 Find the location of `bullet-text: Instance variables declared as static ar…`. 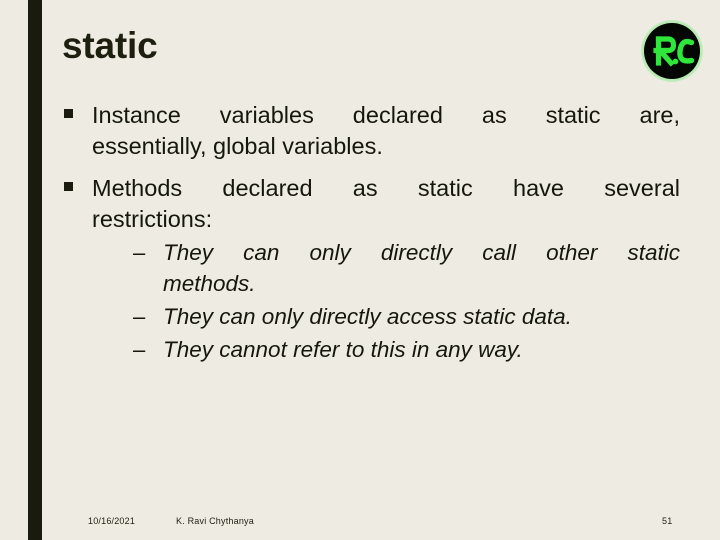

bullet-text: Instance variables declared as static ar… is located at coordinates (386, 131).